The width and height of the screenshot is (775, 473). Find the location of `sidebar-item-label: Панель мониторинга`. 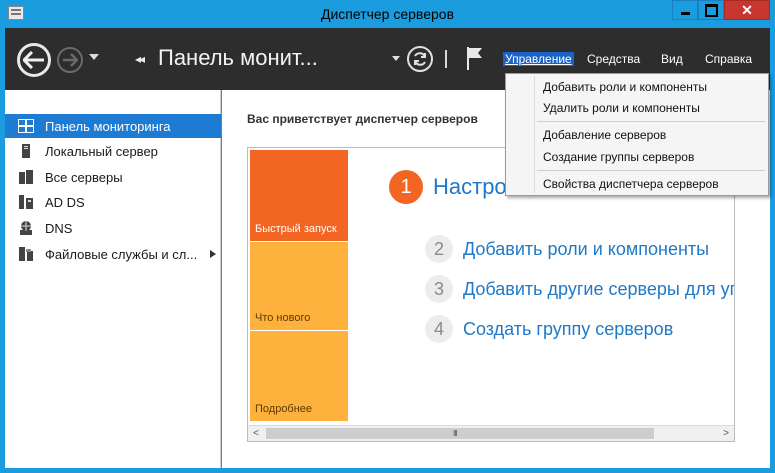

sidebar-item-label: Панель мониторинга is located at coordinates (108, 126).